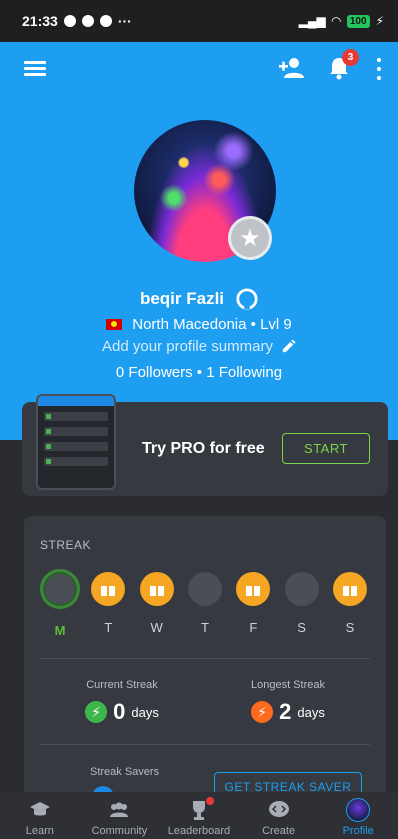  I want to click on streak-day: W, so click(157, 605).